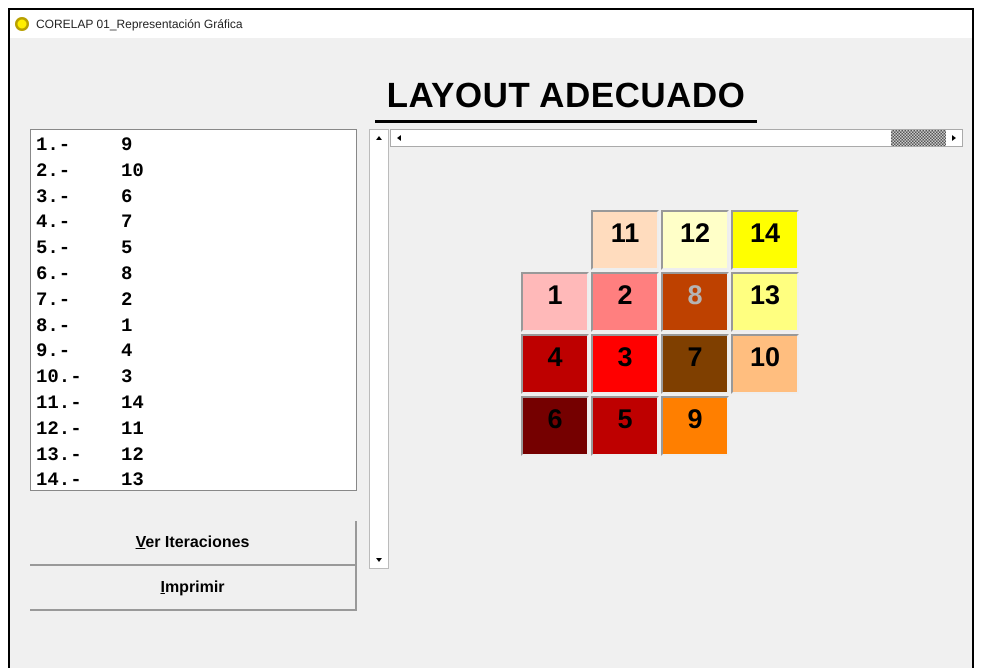 The image size is (982, 668). What do you see at coordinates (126, 377) in the screenshot?
I see `department-number: 3` at bounding box center [126, 377].